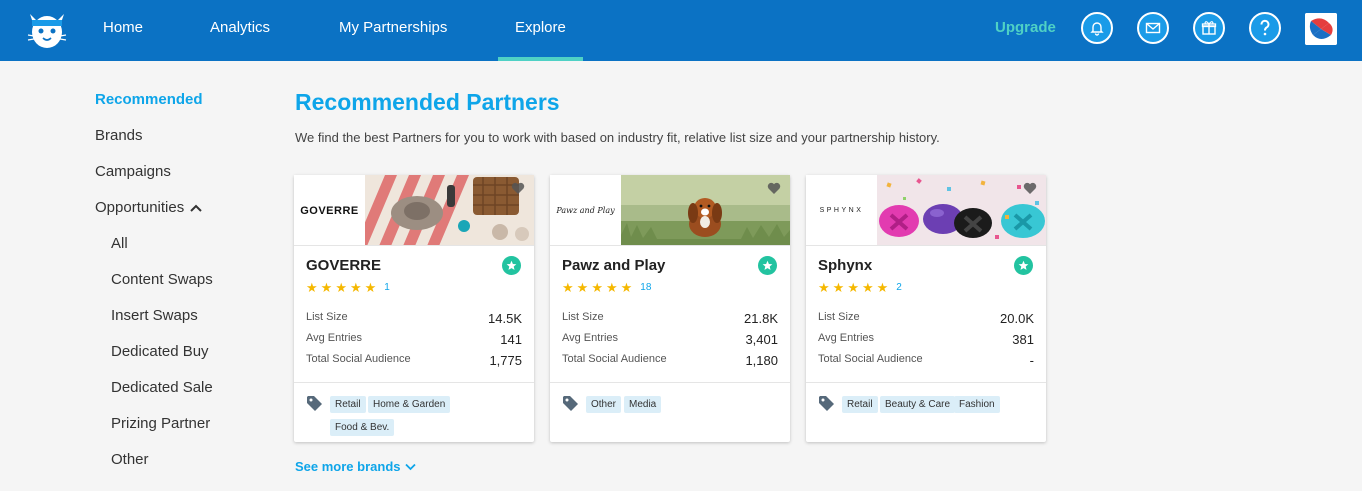 This screenshot has width=1362, height=491. What do you see at coordinates (343, 265) in the screenshot?
I see `partner-name: GOVERRE` at bounding box center [343, 265].